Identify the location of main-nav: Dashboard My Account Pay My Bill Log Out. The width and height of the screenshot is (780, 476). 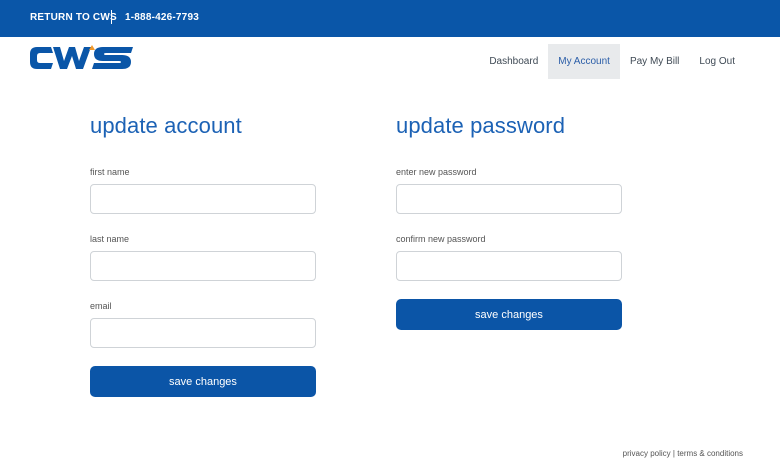
(612, 61).